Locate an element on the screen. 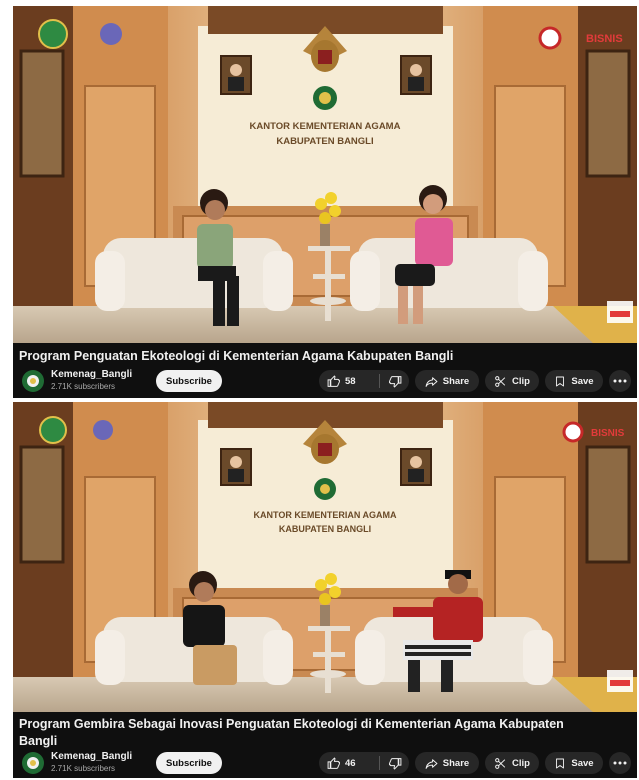 Image resolution: width=639 pixels, height=780 pixels. like-count: 58 is located at coordinates (350, 381).